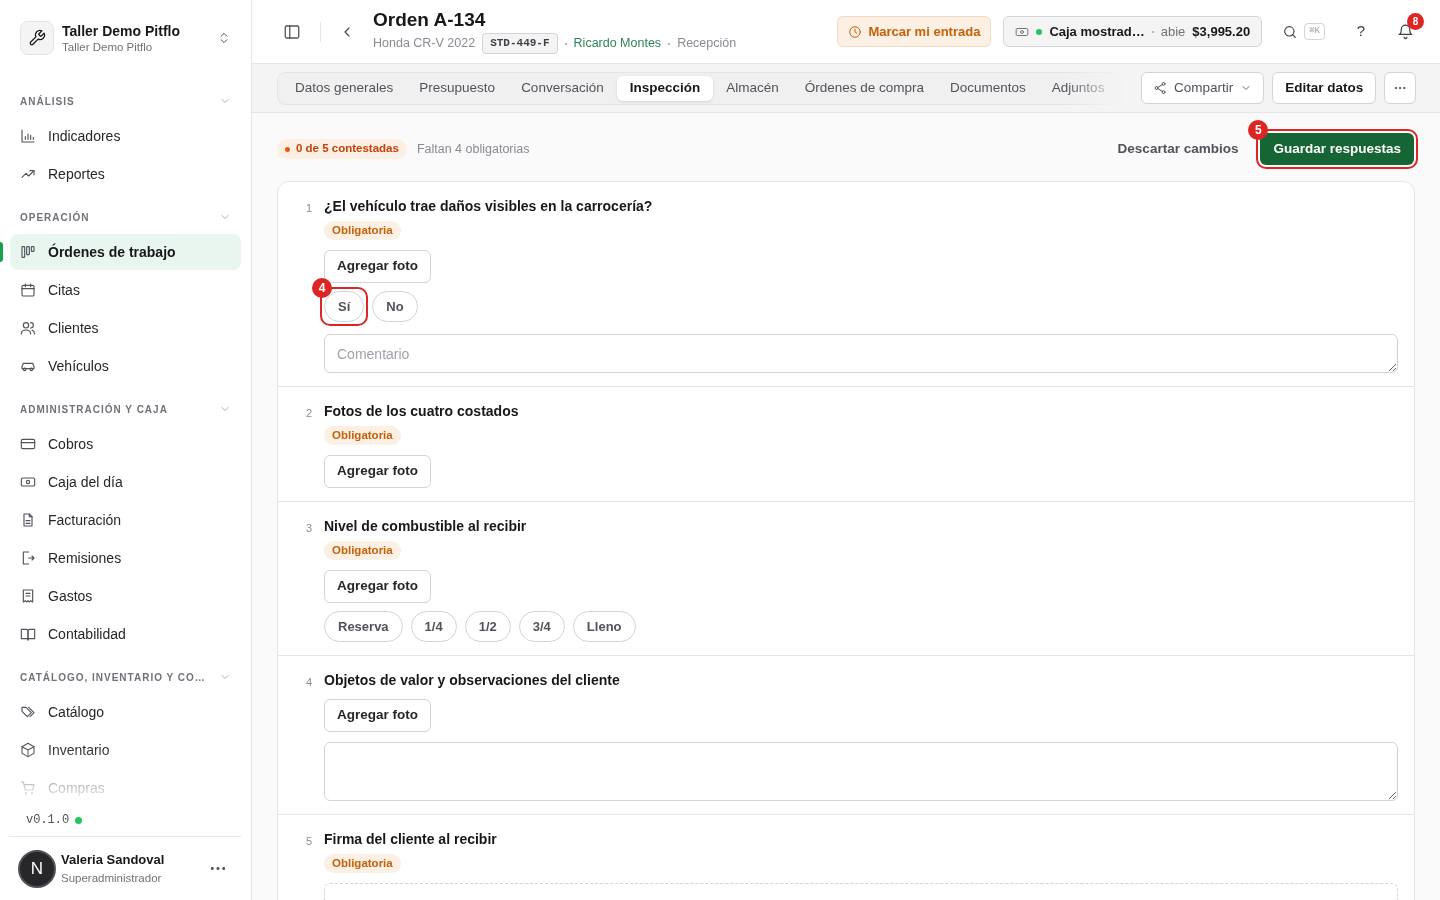 Image resolution: width=1440 pixels, height=900 pixels. Describe the element at coordinates (1337, 149) in the screenshot. I see `save-button: Guardar respuestas` at that location.